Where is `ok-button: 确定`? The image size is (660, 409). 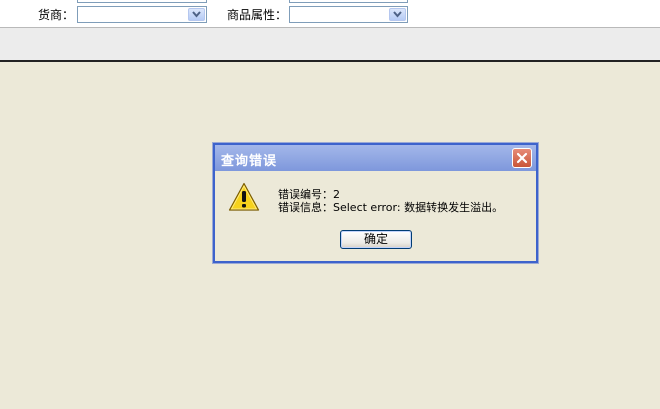
ok-button: 确定 is located at coordinates (376, 239).